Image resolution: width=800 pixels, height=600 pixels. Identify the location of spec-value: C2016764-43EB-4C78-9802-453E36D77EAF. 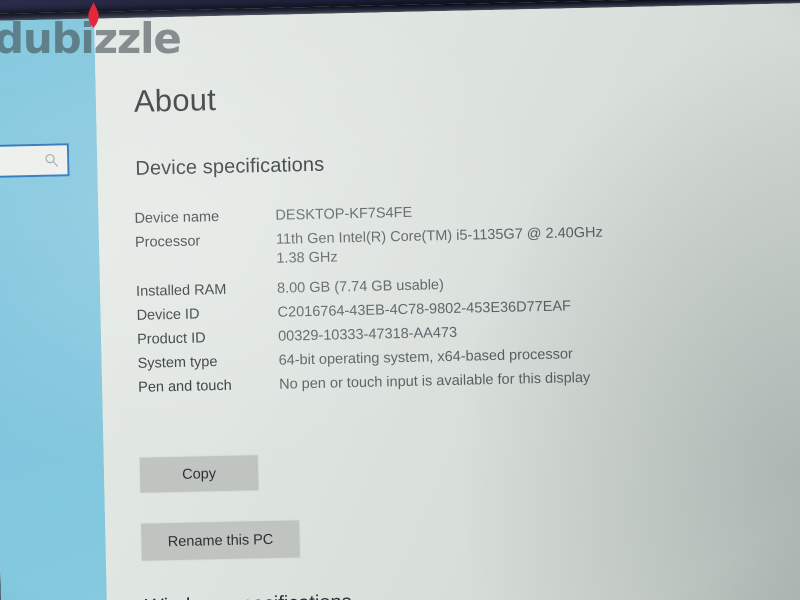
(424, 309).